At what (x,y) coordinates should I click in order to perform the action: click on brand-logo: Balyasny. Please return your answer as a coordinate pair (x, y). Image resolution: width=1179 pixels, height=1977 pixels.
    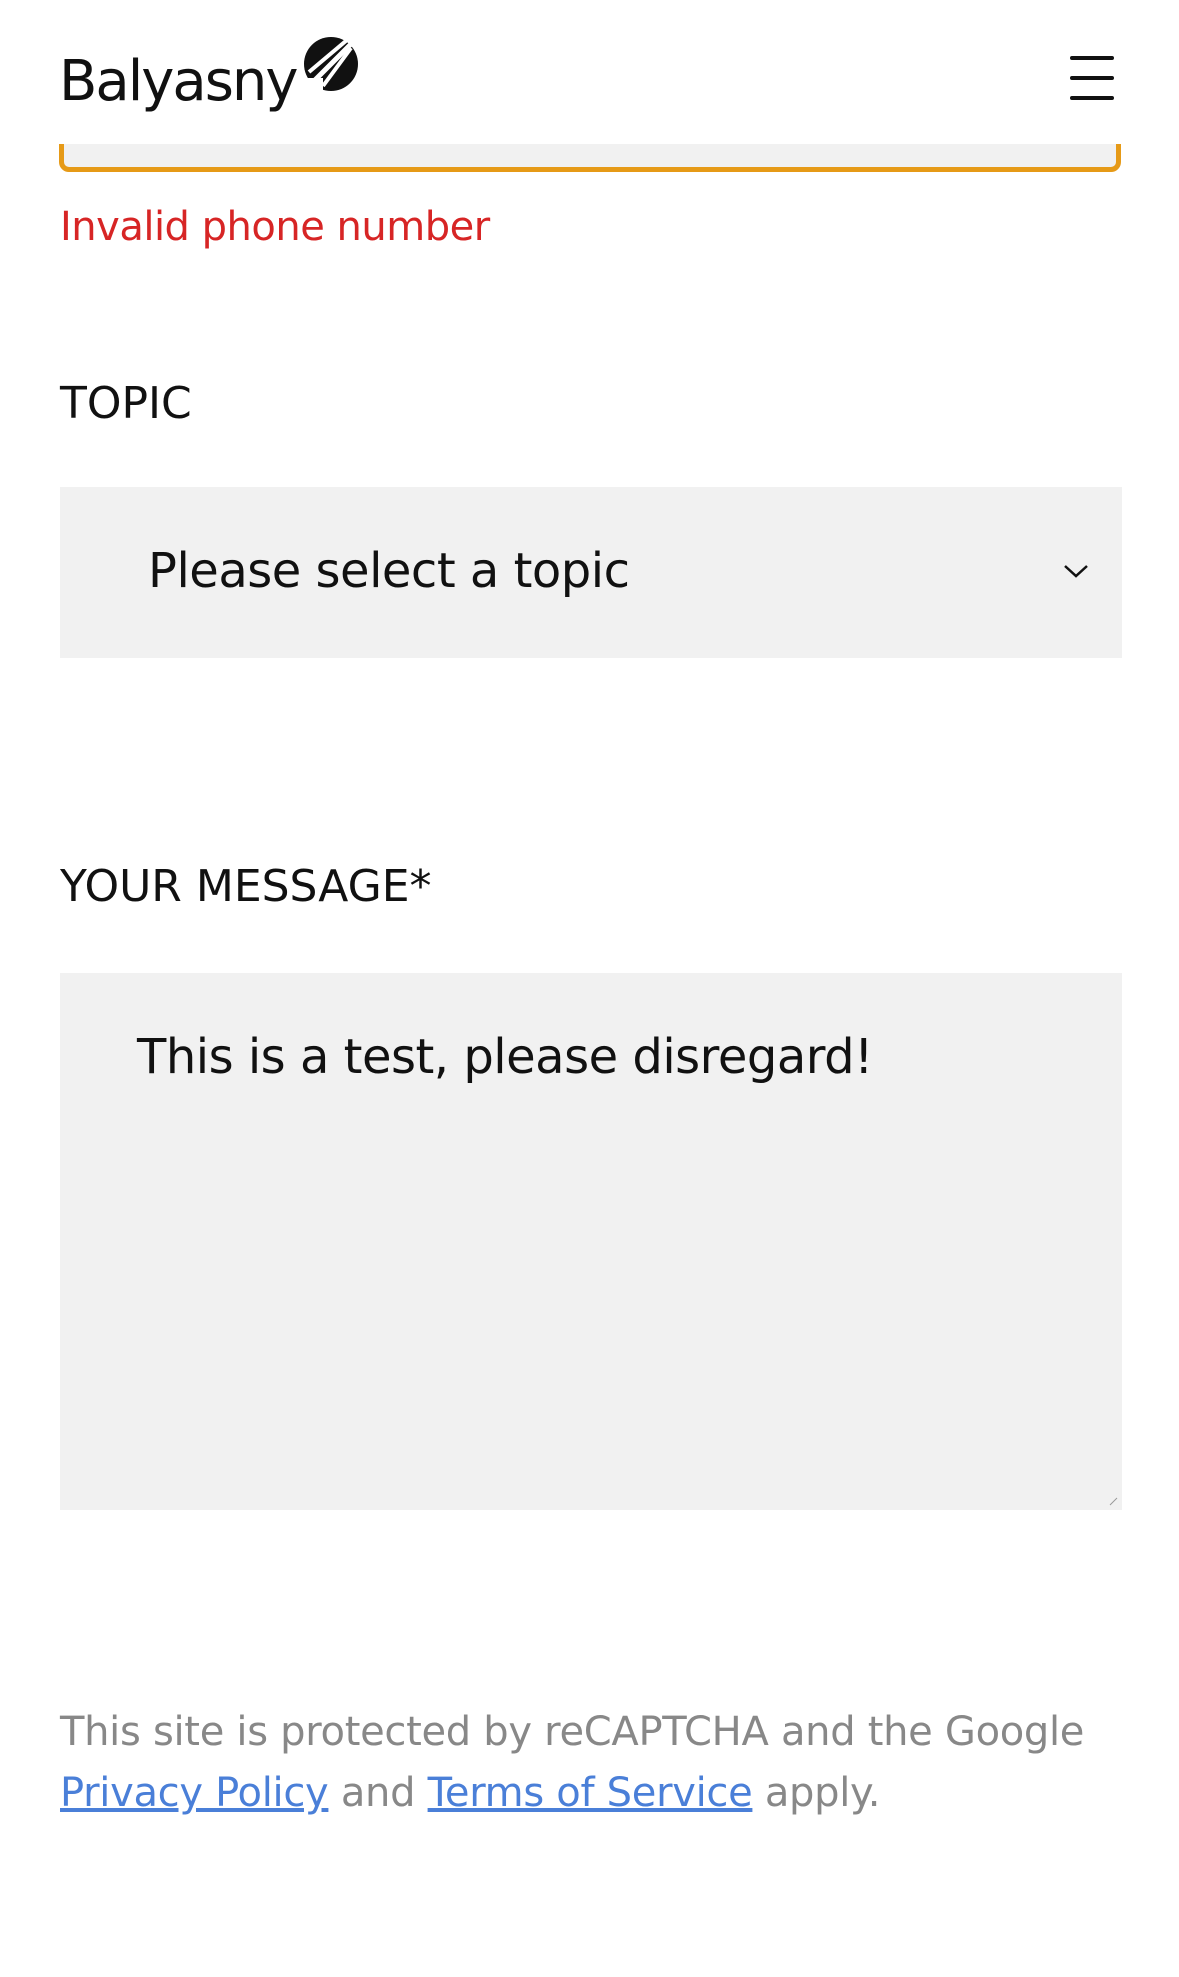
    Looking at the image, I should click on (210, 74).